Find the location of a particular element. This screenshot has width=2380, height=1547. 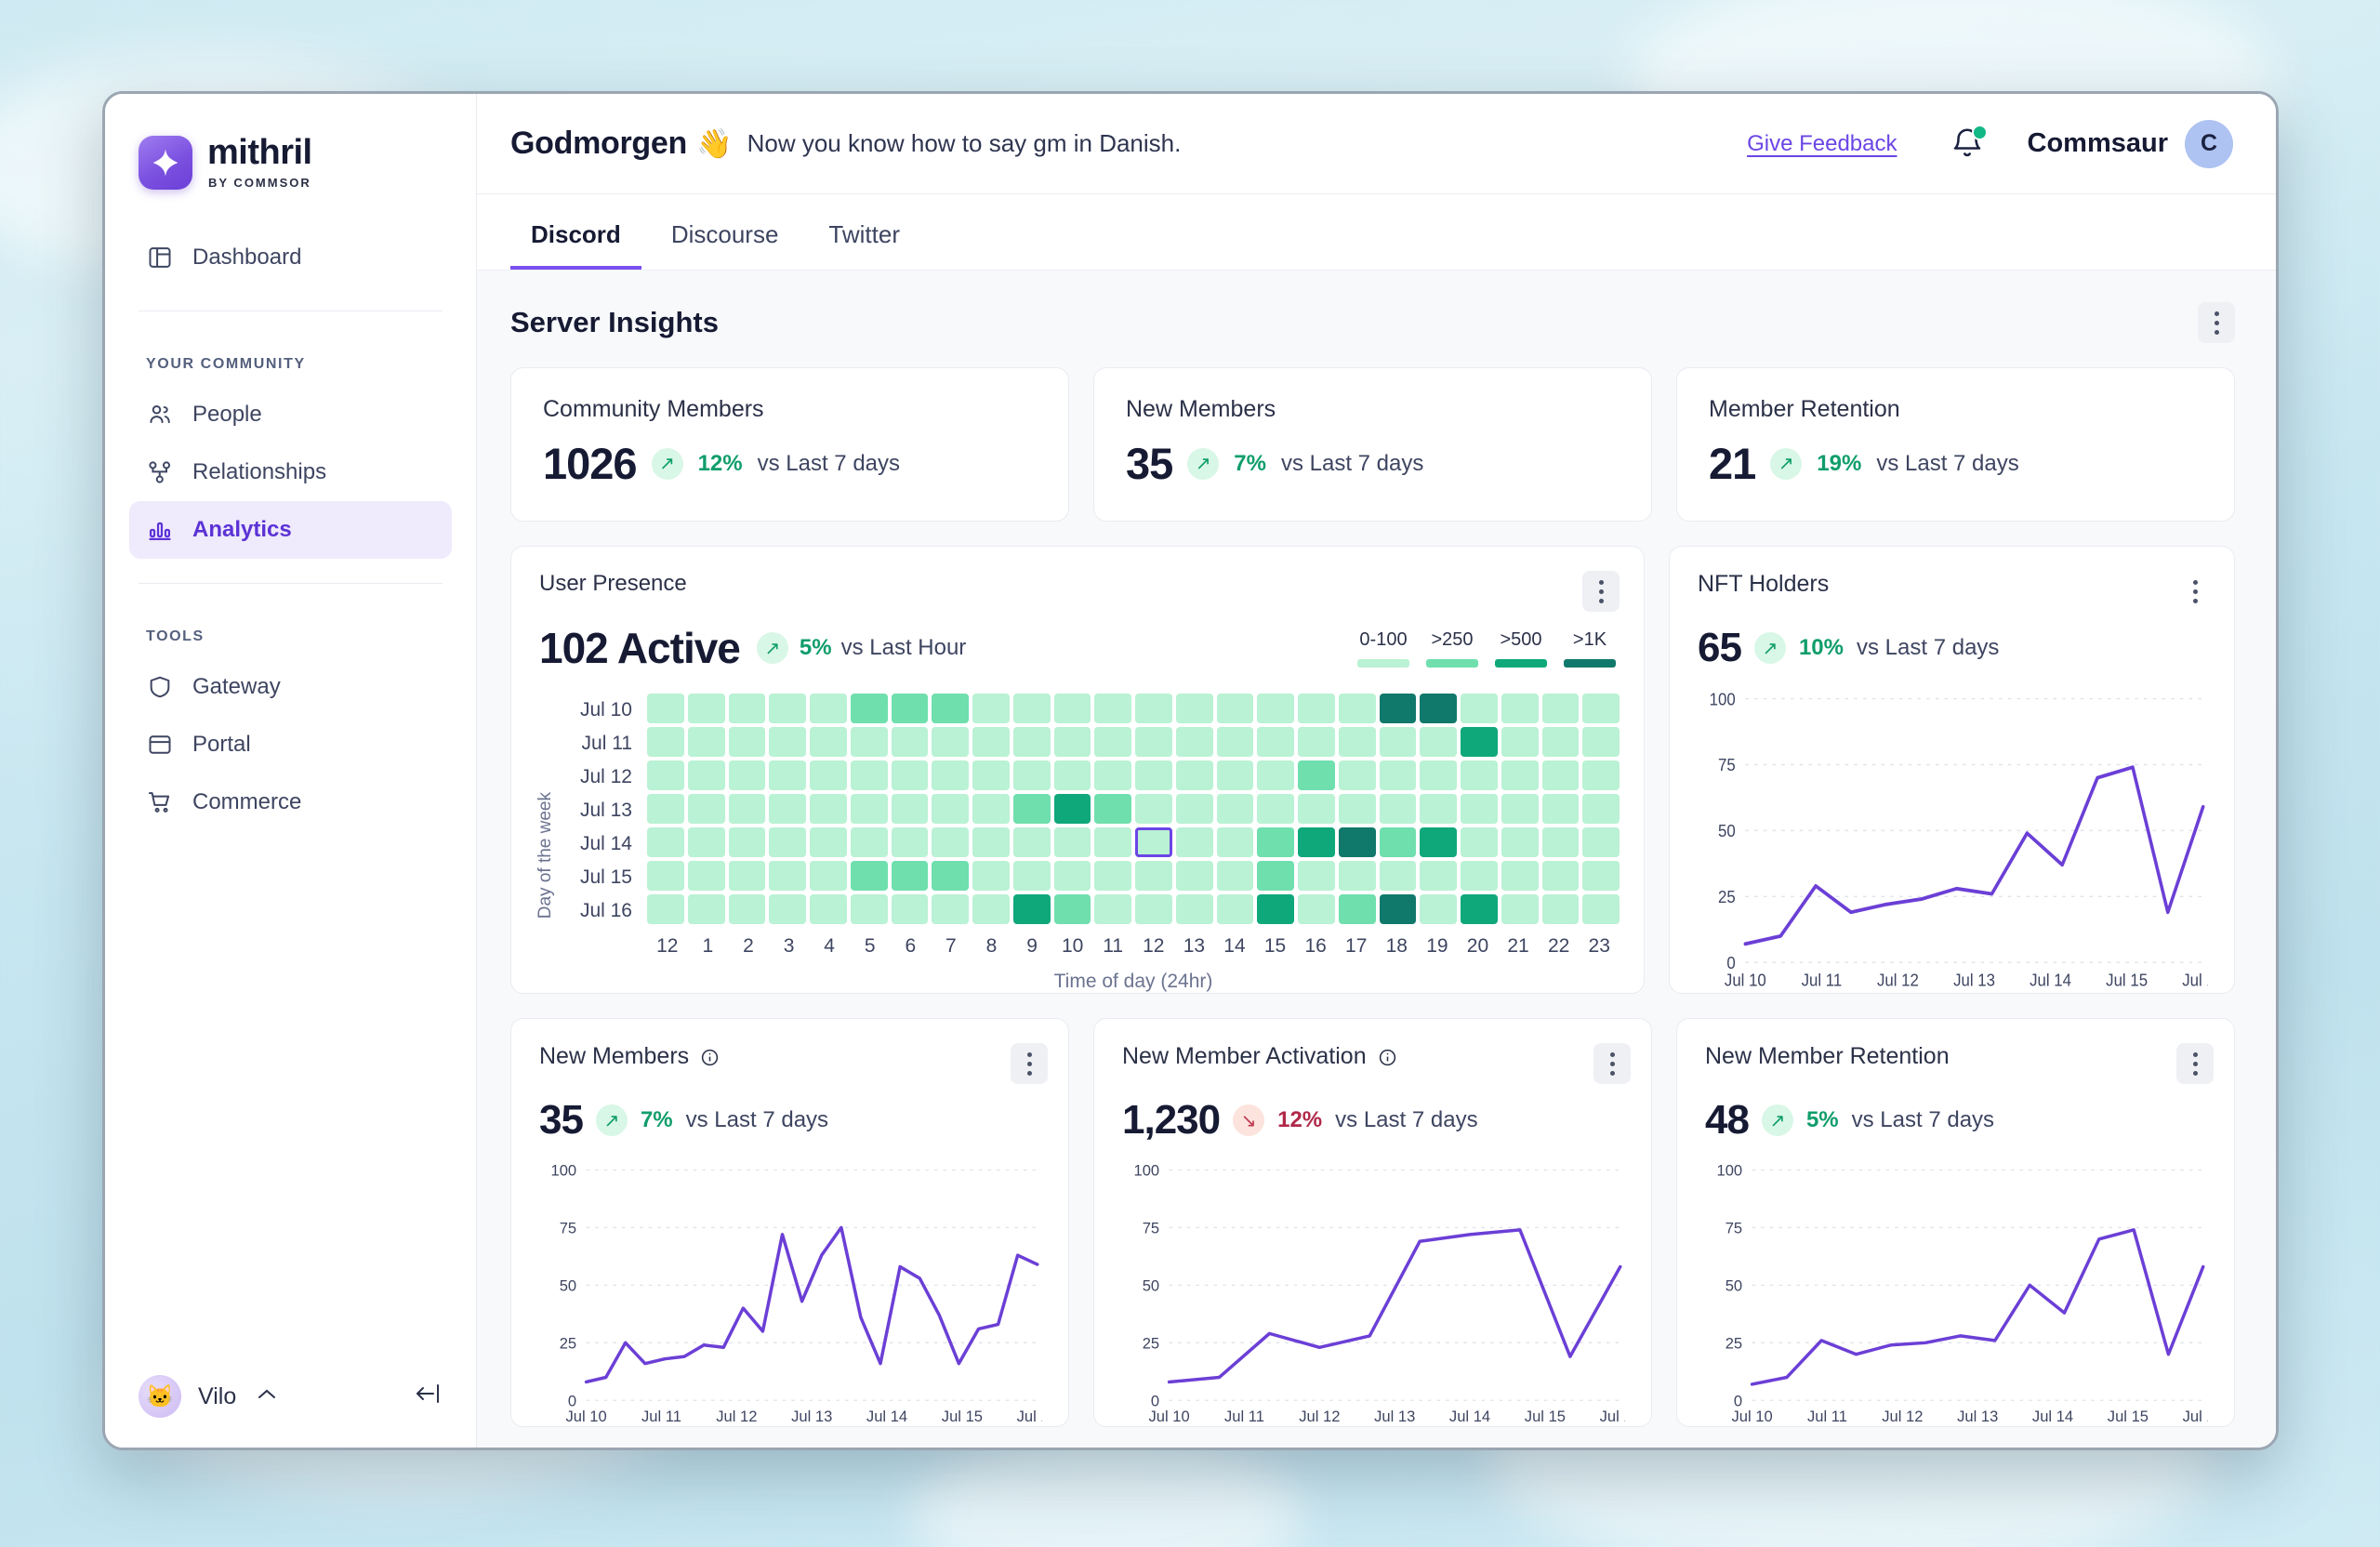

notifications-button is located at coordinates (1969, 143).